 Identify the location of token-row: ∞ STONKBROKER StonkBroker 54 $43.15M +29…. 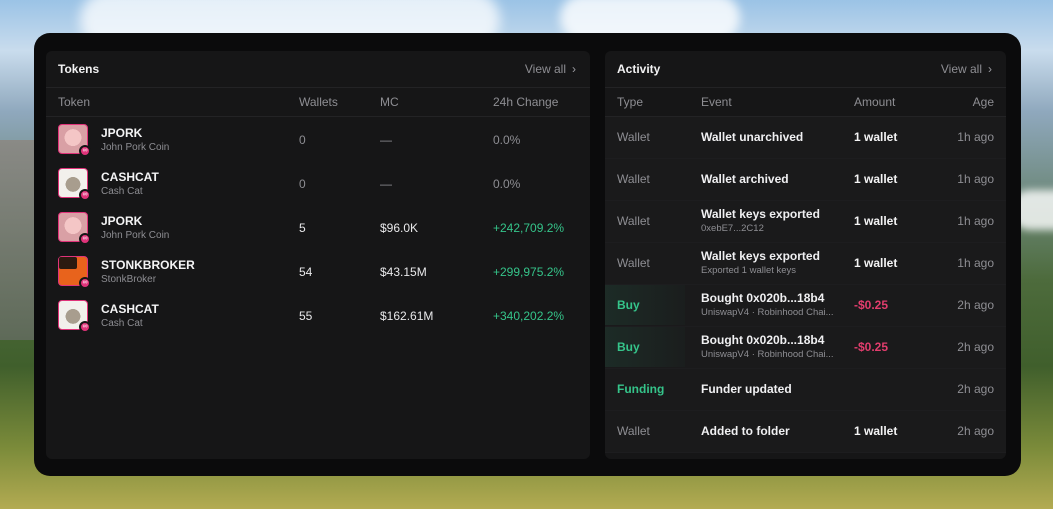
(318, 271).